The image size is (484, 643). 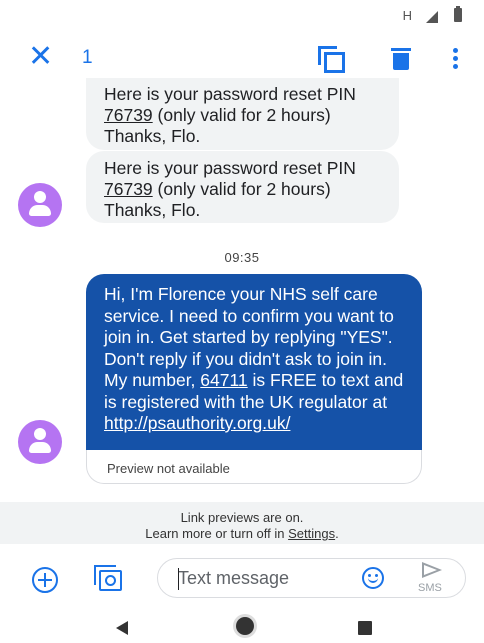 I want to click on preview-text: Preview not available, so click(x=168, y=468).